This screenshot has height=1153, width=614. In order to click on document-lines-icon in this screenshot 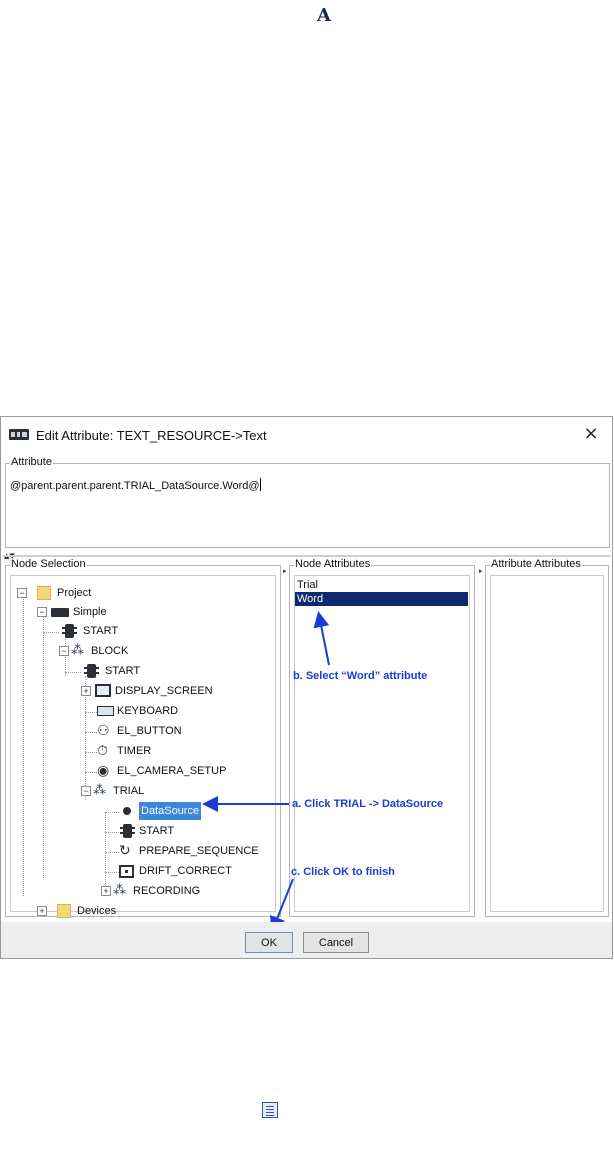, I will do `click(270, 1110)`.